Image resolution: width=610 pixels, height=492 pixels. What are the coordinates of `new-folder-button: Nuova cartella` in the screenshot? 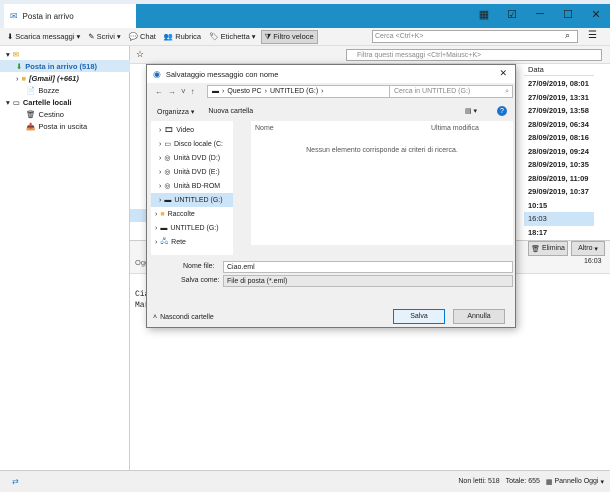 It's located at (230, 111).